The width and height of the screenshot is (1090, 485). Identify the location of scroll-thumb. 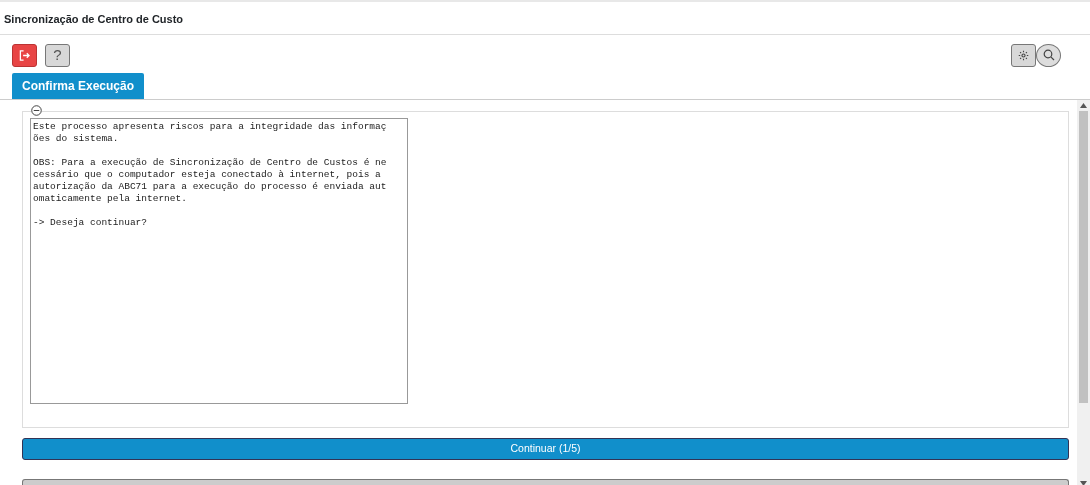
(1083, 256).